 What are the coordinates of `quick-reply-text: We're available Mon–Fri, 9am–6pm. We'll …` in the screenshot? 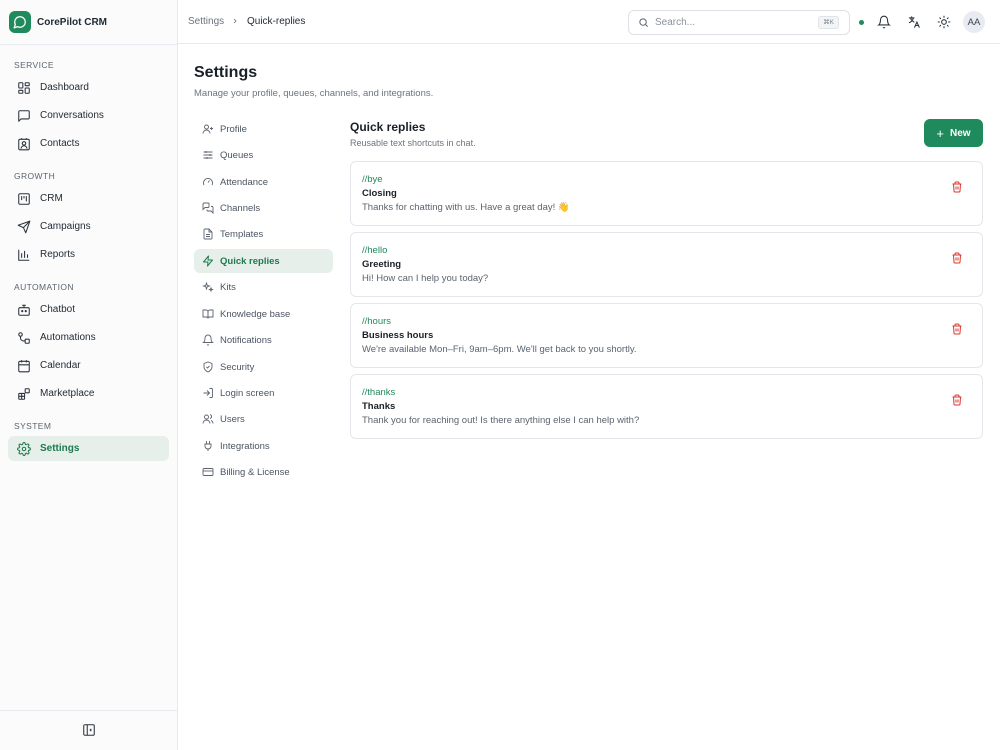 It's located at (499, 349).